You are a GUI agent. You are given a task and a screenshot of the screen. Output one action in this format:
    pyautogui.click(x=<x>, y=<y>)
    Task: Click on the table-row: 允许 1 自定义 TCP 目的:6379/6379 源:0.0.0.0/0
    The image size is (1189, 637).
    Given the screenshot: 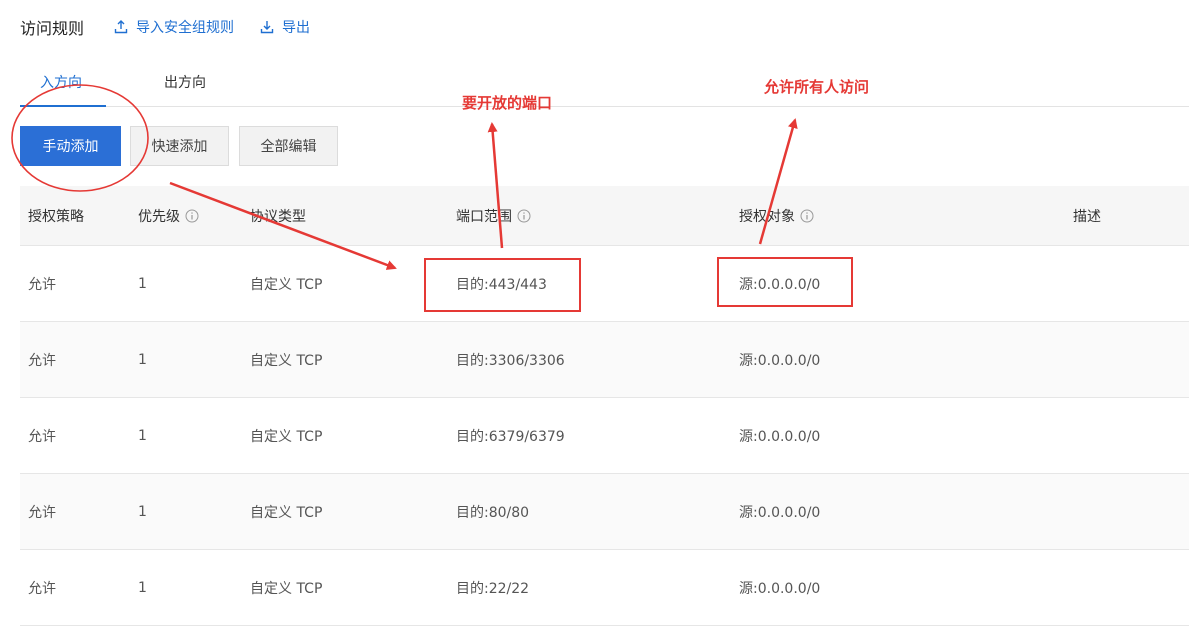 What is the action you would take?
    pyautogui.click(x=604, y=436)
    